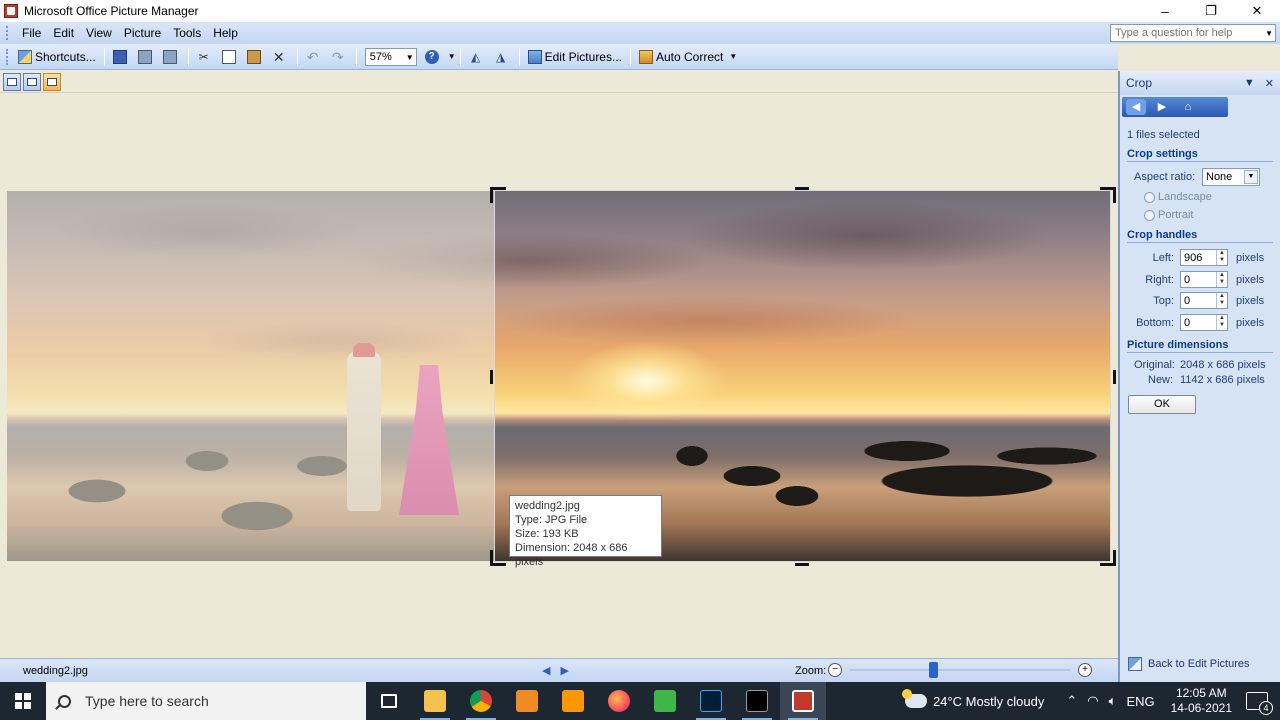  I want to click on redo-button: ↷, so click(339, 57).